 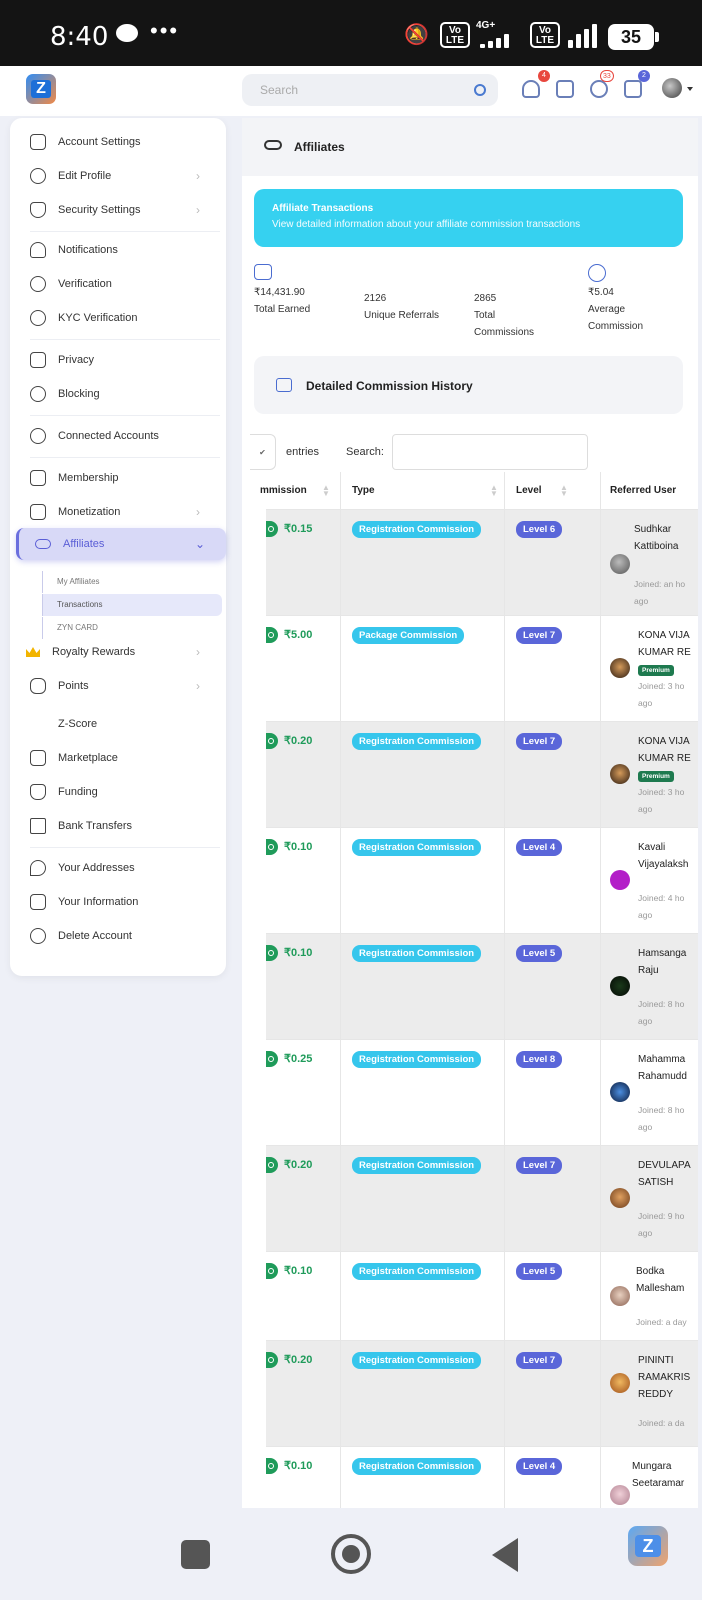 I want to click on volte-icon: Vo LTE, so click(x=455, y=35).